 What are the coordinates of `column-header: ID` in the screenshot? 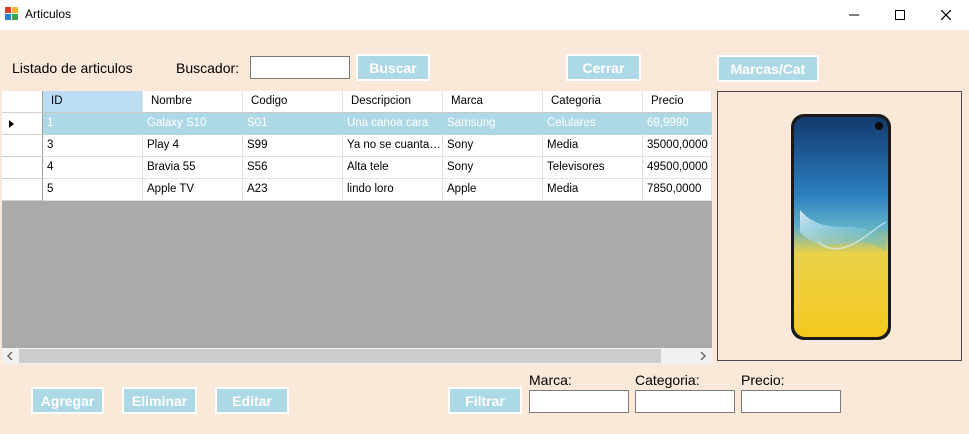 It's located at (93, 102).